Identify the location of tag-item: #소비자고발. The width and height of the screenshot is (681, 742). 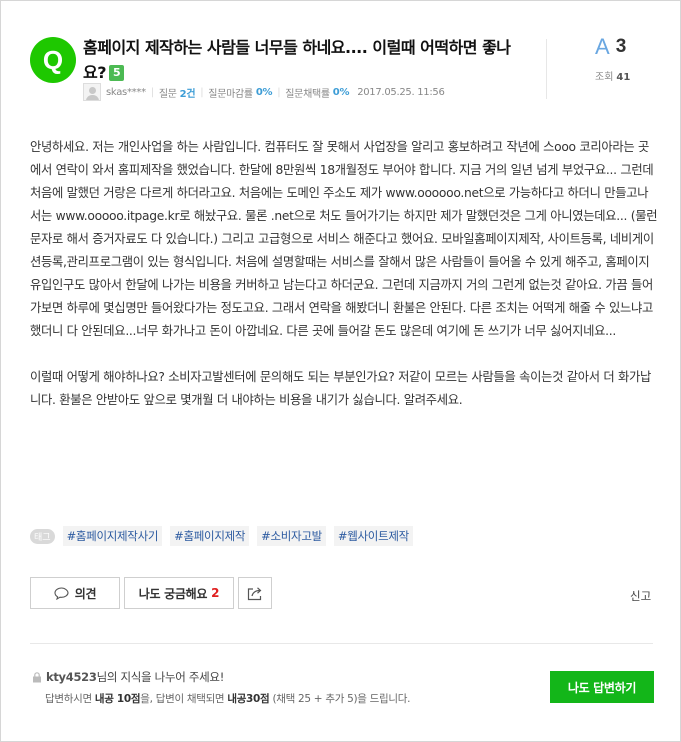
(291, 536).